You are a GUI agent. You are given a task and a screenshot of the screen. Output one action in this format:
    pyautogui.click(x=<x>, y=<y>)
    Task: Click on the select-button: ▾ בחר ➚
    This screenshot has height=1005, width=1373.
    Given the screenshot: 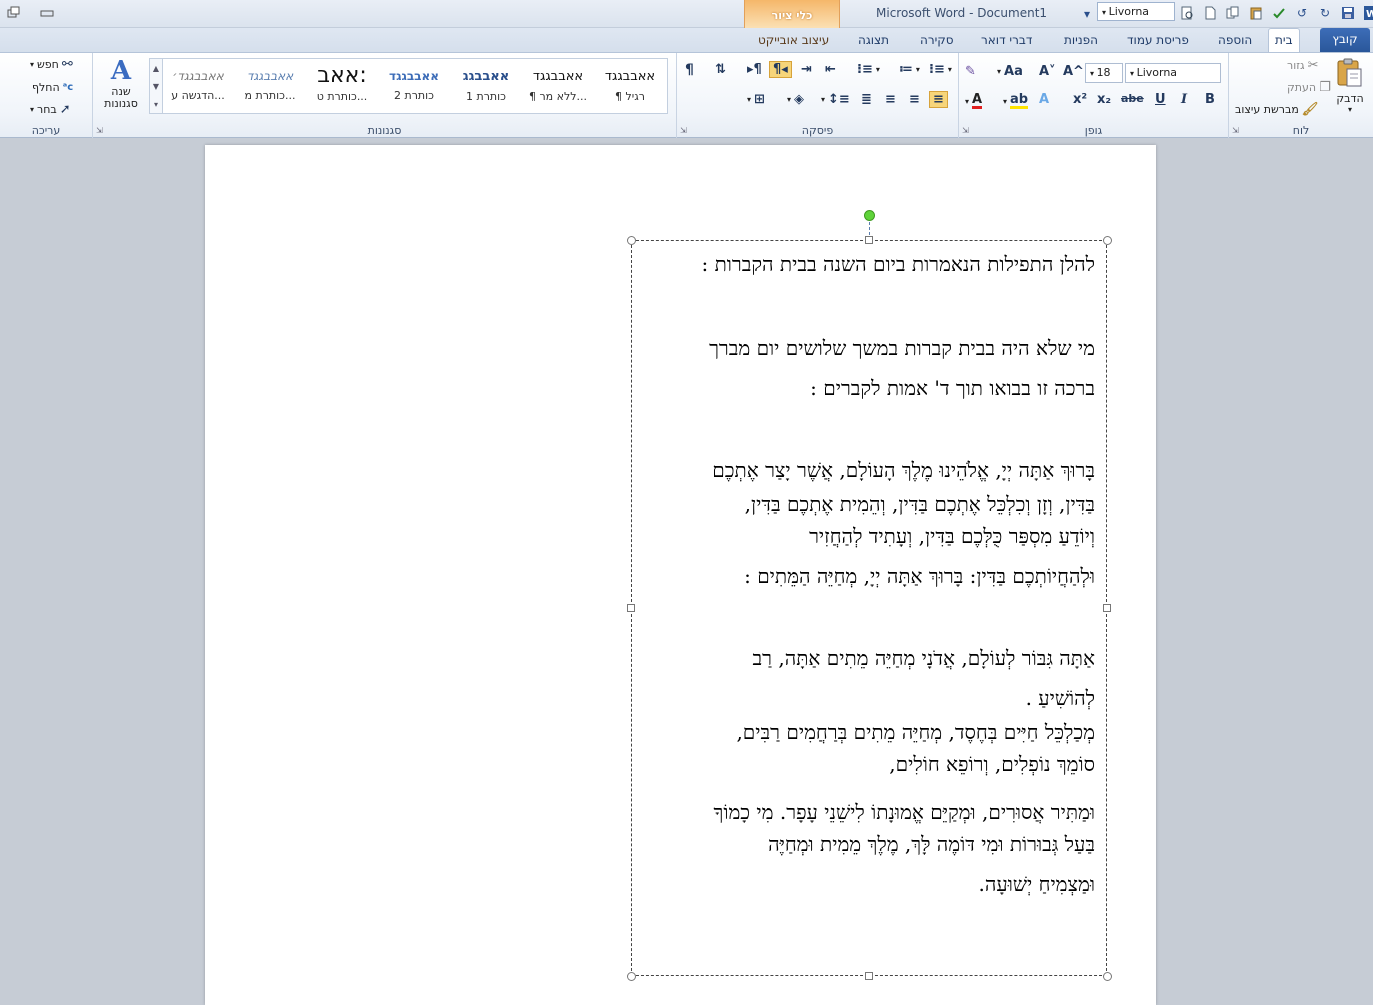 What is the action you would take?
    pyautogui.click(x=50, y=109)
    